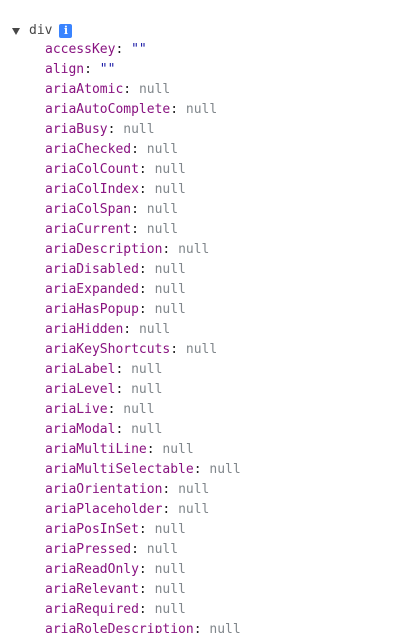  What do you see at coordinates (143, 330) in the screenshot?
I see `property-row: ariaHidden: null` at bounding box center [143, 330].